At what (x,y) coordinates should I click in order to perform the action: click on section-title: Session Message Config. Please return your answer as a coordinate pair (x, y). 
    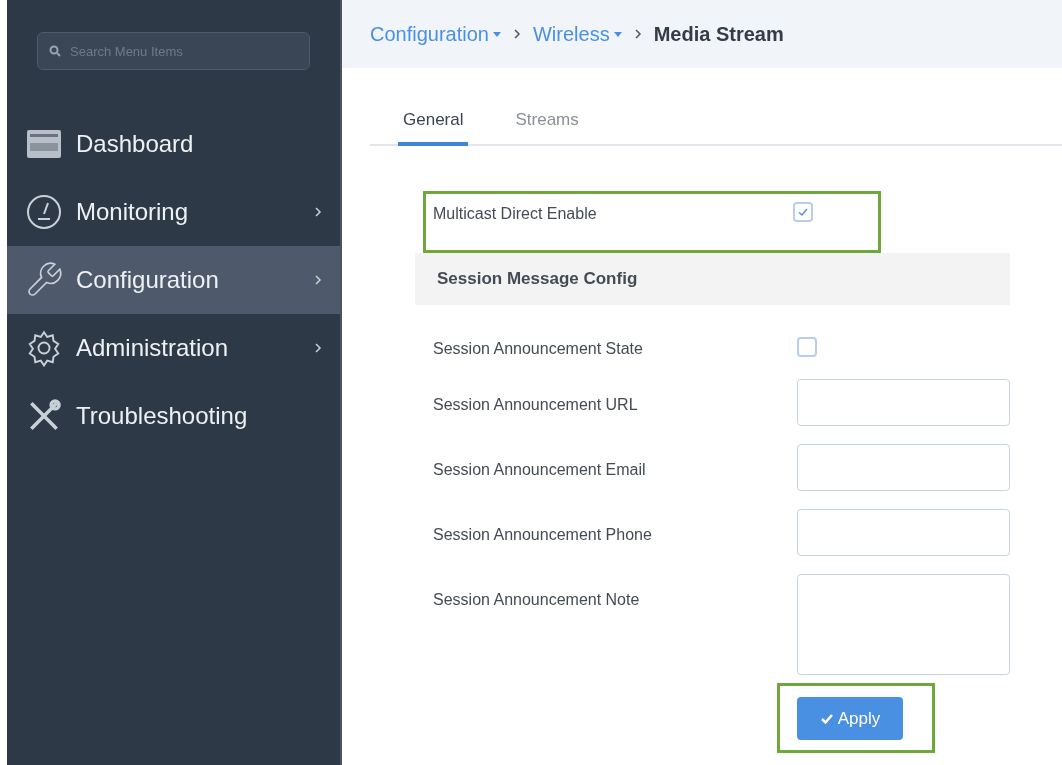
    Looking at the image, I should click on (537, 279).